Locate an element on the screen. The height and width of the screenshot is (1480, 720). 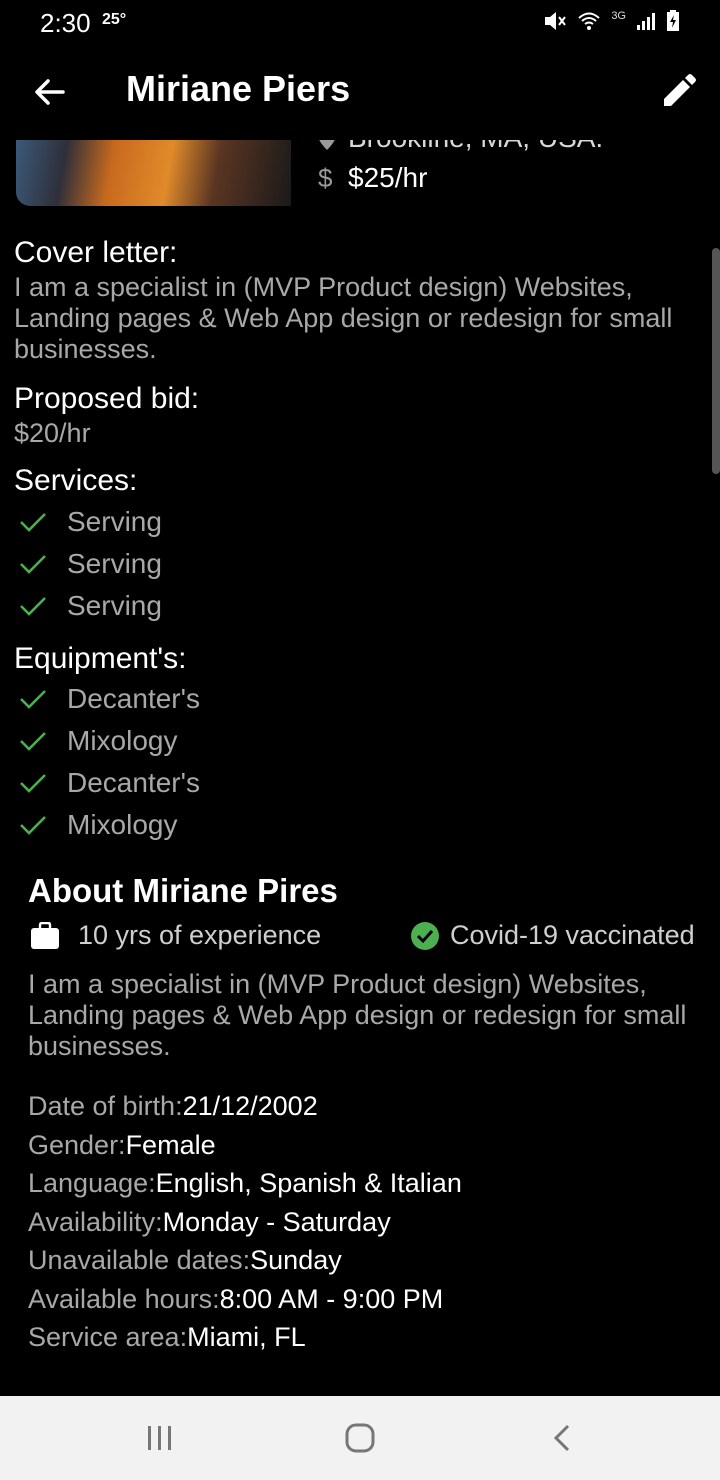
status-temperature: 25° is located at coordinates (114, 19).